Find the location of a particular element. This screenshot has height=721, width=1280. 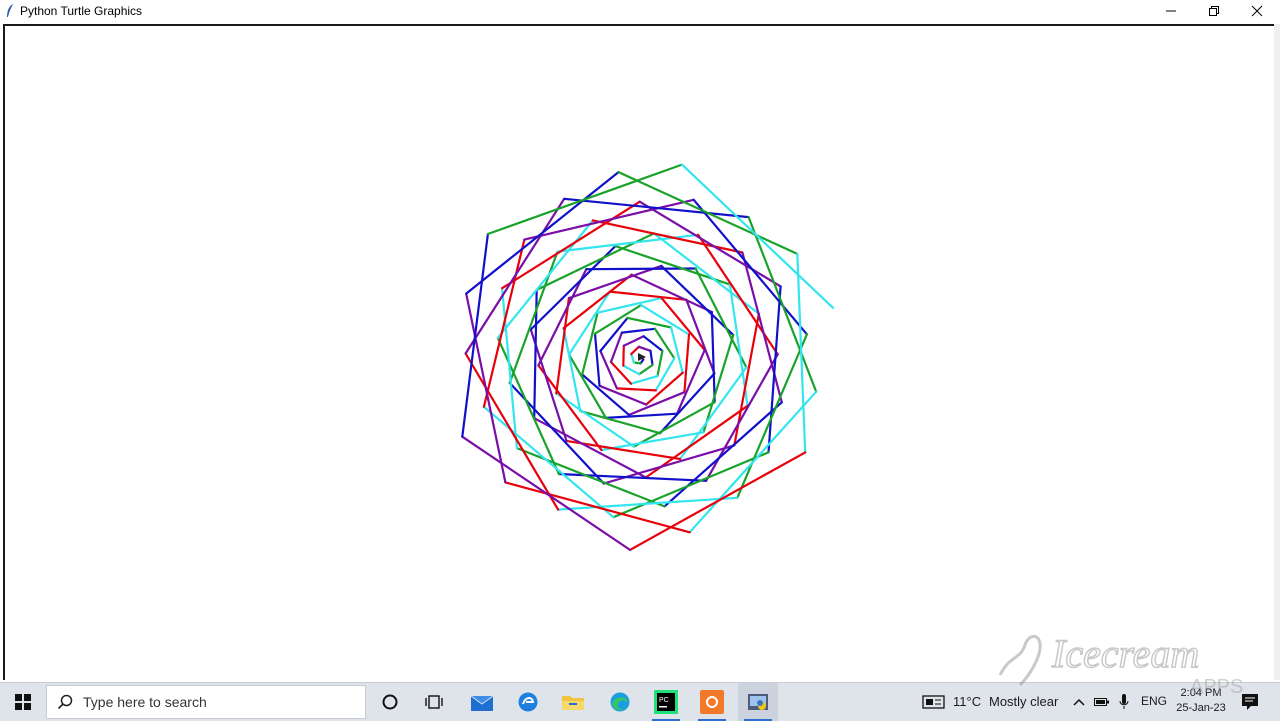

edge-legacy-icon is located at coordinates (528, 702).